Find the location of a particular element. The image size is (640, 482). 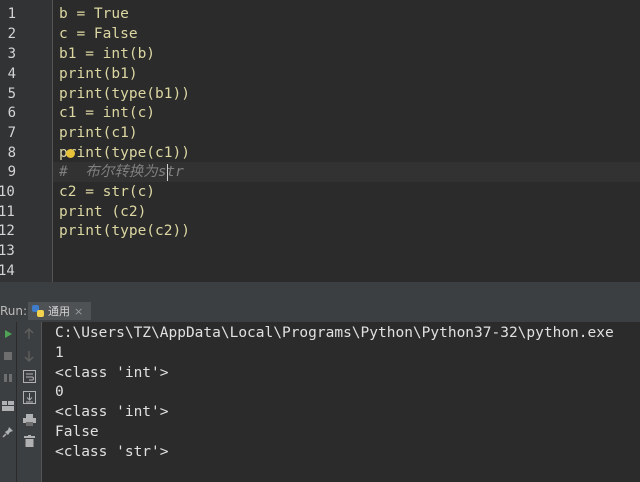

console-line: <class 'str'> is located at coordinates (112, 452).